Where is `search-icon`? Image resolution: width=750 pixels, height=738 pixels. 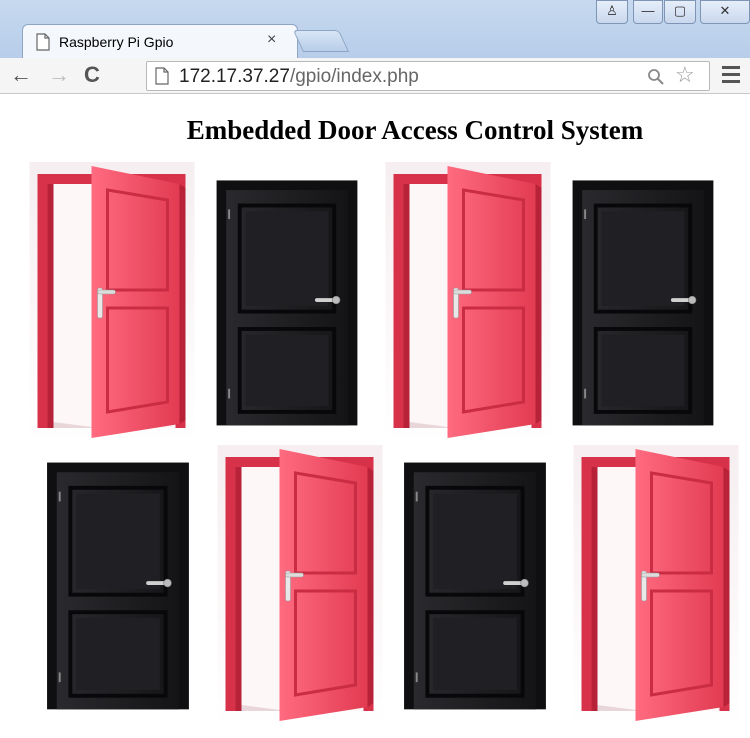
search-icon is located at coordinates (656, 77).